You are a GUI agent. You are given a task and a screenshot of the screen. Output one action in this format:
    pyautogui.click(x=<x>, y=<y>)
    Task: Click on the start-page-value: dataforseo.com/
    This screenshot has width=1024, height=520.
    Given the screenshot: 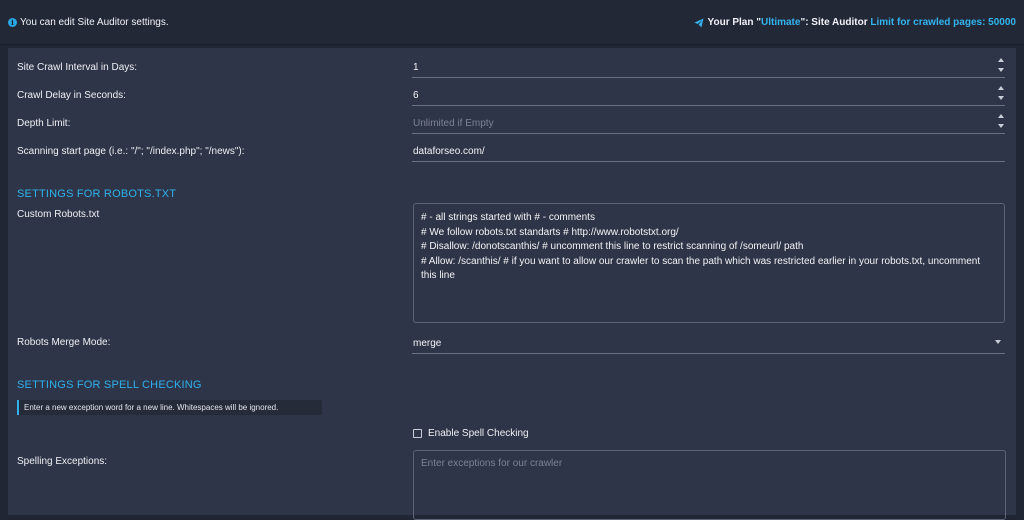 What is the action you would take?
    pyautogui.click(x=449, y=151)
    